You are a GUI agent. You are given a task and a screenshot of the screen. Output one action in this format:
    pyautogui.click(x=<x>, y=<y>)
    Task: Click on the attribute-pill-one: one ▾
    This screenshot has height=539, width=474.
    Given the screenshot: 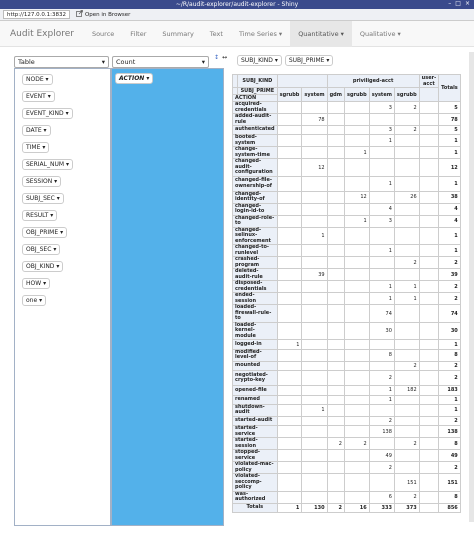 What is the action you would take?
    pyautogui.click(x=34, y=300)
    